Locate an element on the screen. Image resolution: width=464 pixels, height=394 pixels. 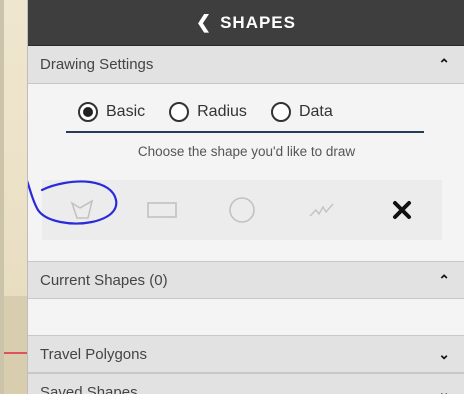
rectangle-tool-button is located at coordinates (162, 210).